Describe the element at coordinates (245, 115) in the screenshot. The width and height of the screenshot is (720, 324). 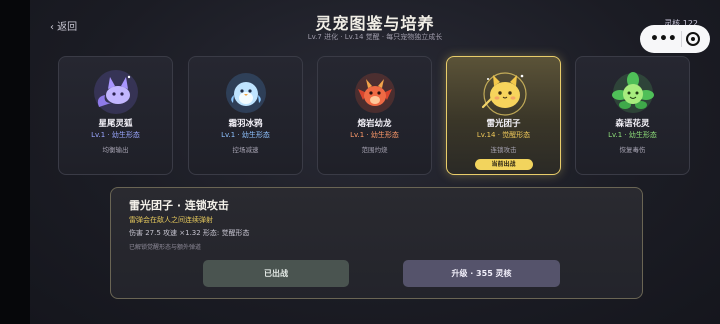
I see `pet-card-ice-bird: 霜羽冰鸦 Lv.1 · 幼生形态 控场减速` at that location.